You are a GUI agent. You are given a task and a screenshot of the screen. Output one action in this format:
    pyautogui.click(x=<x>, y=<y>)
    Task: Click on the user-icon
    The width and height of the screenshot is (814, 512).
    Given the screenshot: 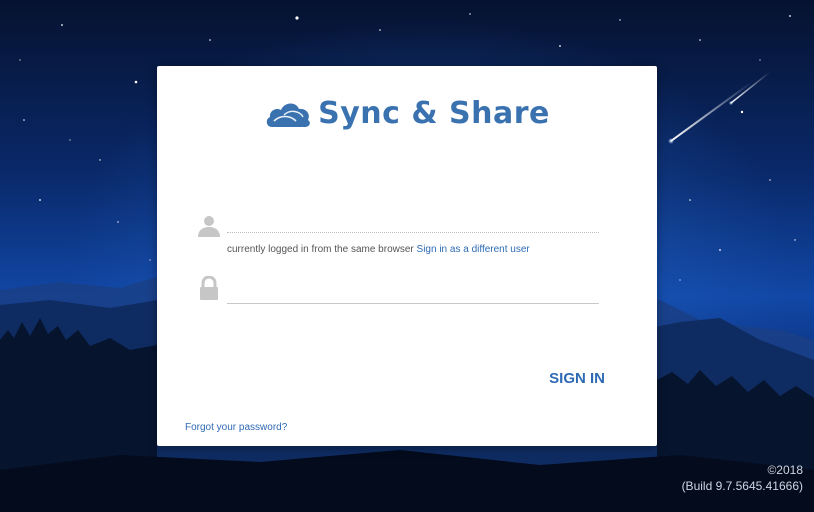 What is the action you would take?
    pyautogui.click(x=209, y=226)
    